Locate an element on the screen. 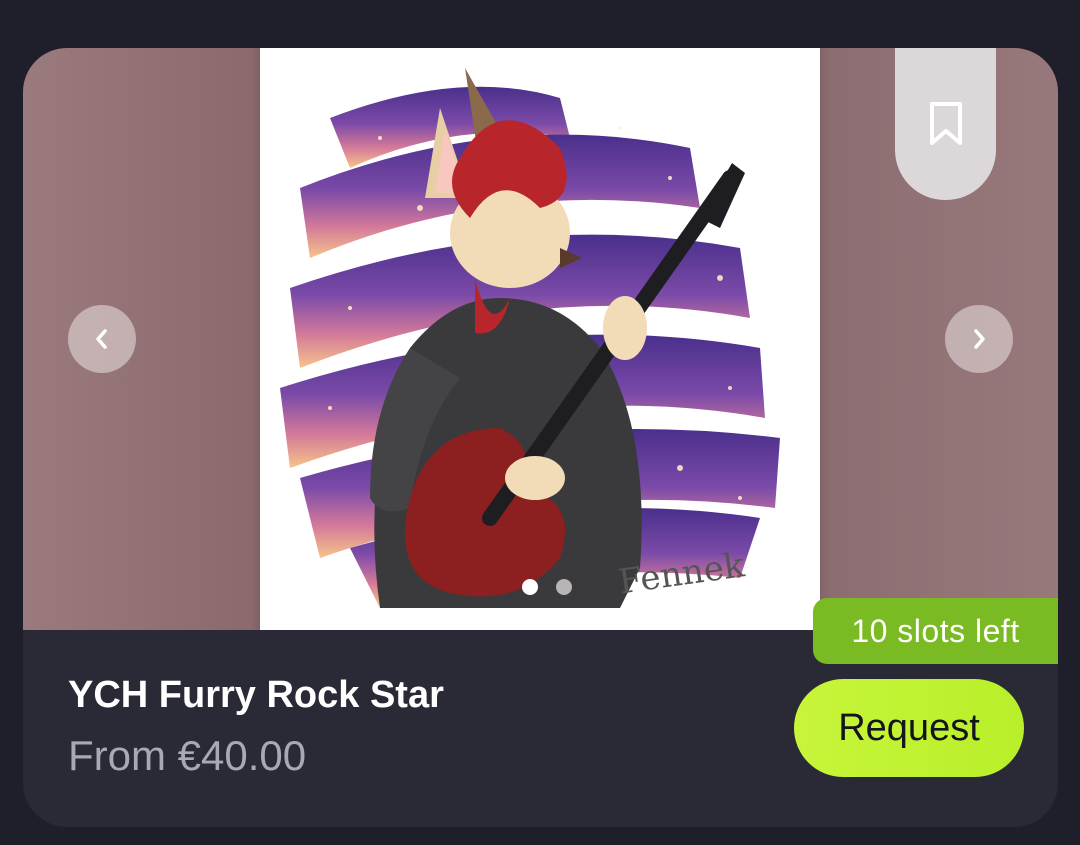 This screenshot has width=1080, height=845. listing-title: YCH Furry Rock Star is located at coordinates (256, 695).